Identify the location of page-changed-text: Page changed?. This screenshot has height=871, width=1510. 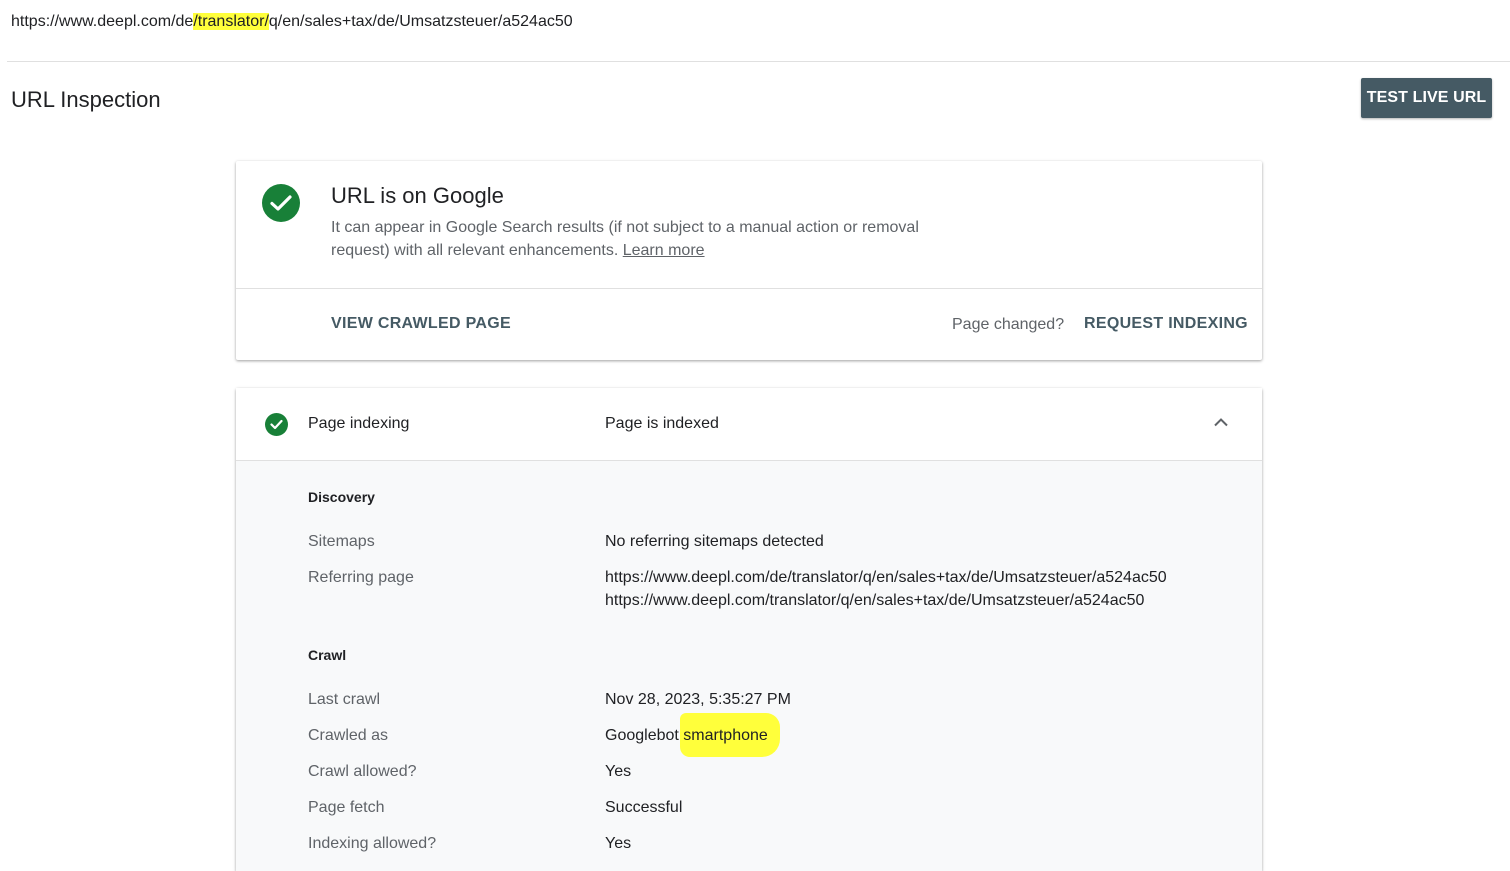
(1008, 324).